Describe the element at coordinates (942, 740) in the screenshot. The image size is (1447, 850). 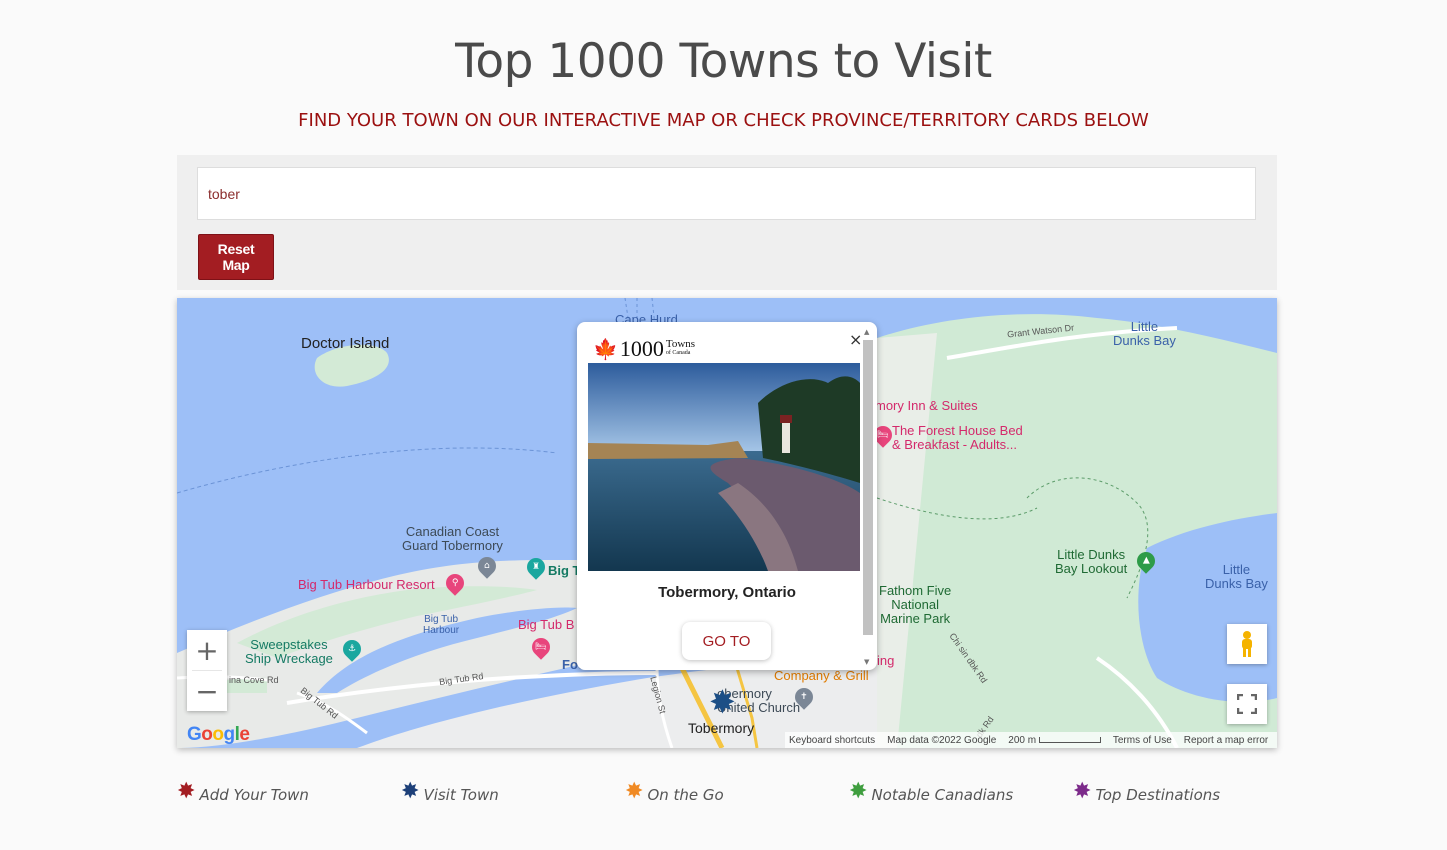
I see `map-data-text: Map data ©2022 Google` at that location.